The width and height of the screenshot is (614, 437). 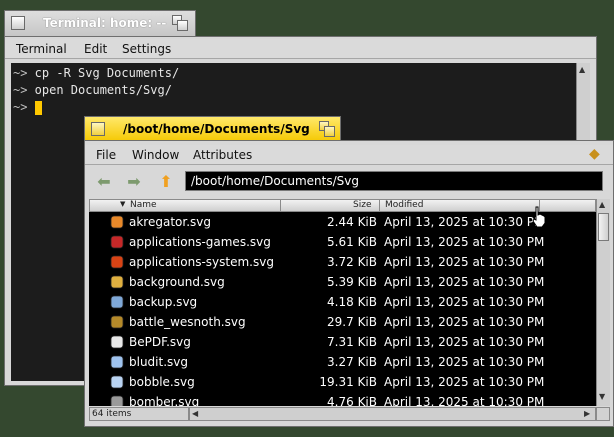 I want to click on tracker-menubar: File Window Attributes ◆, so click(x=349, y=155).